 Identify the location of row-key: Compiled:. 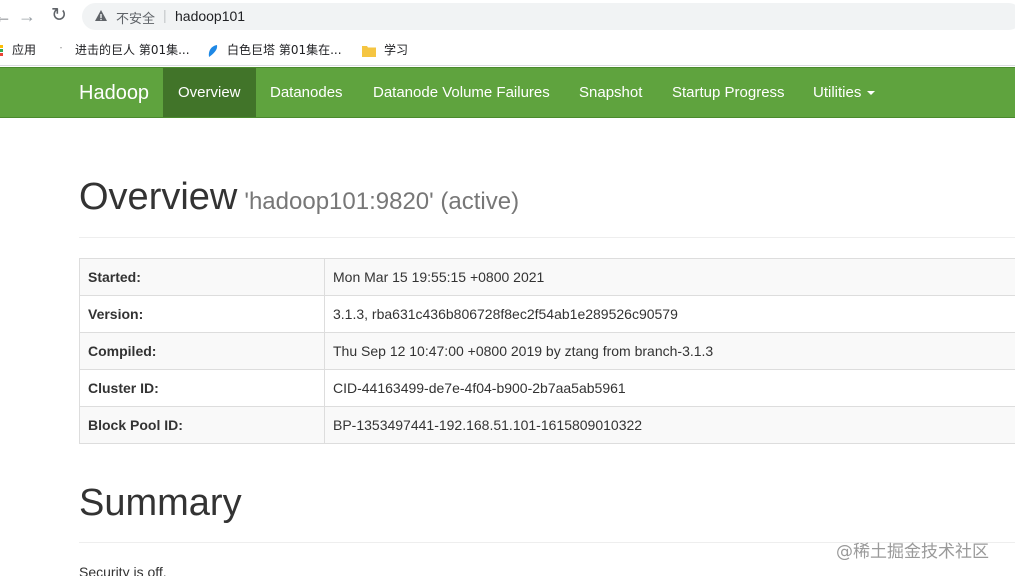
(202, 351).